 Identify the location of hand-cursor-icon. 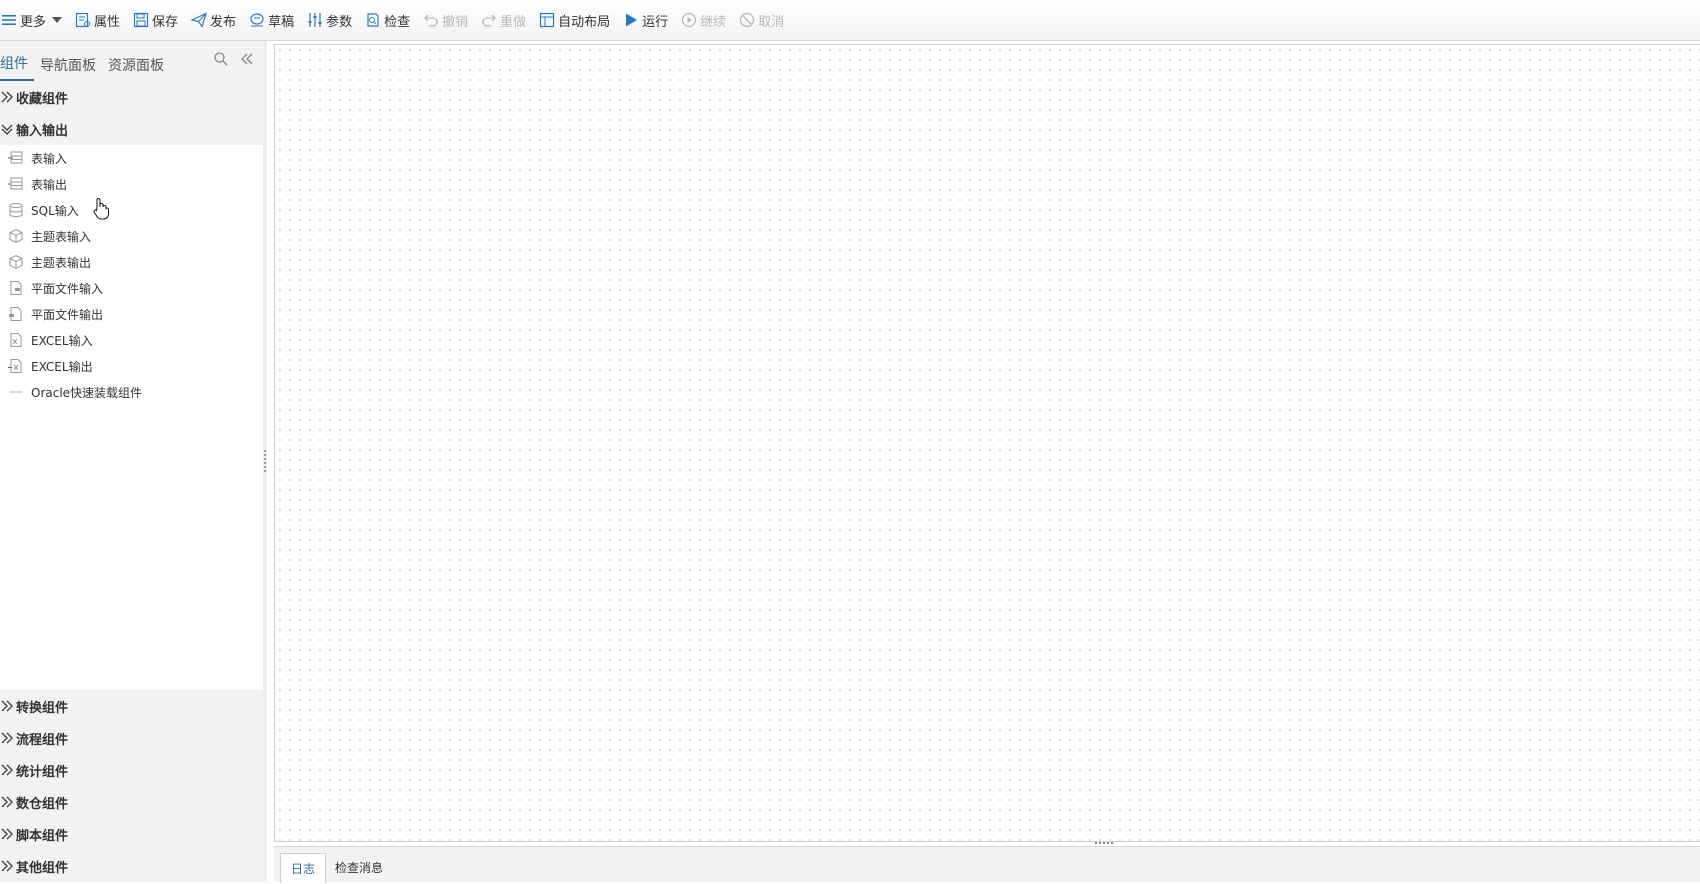
(101, 209).